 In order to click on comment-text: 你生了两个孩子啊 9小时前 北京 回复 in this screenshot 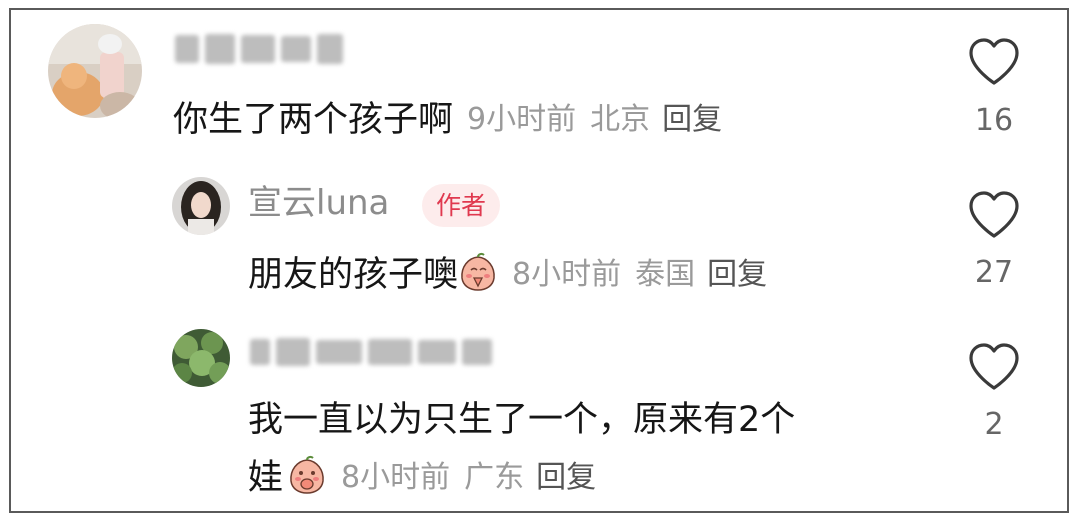, I will do `click(447, 120)`.